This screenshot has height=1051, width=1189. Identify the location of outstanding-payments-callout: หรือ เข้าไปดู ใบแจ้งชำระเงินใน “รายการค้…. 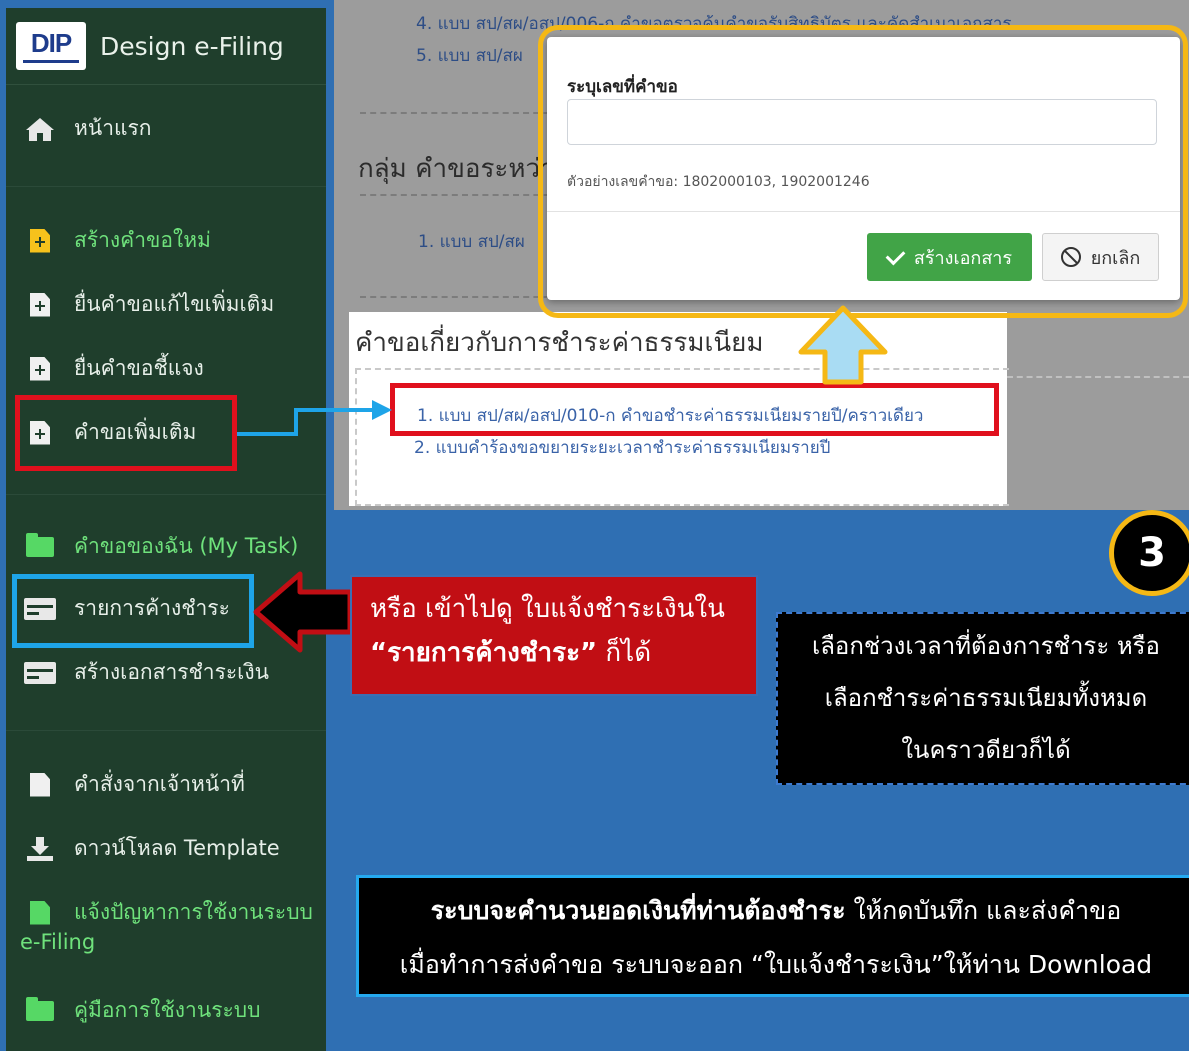
(554, 635).